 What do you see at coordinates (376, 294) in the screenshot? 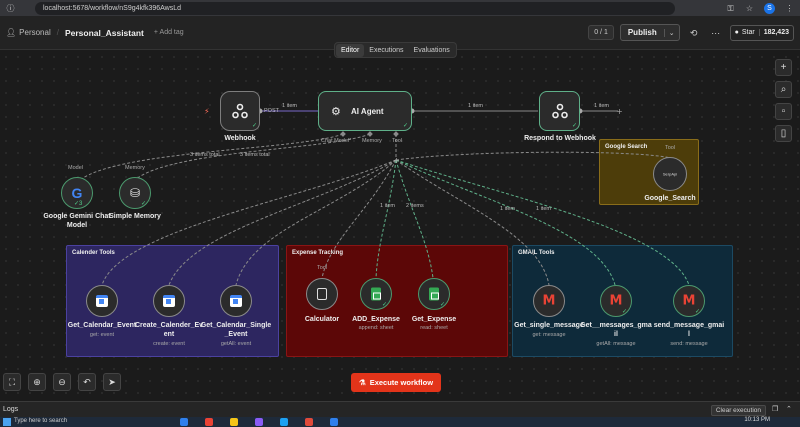
I see `node-add-expense: ✓` at bounding box center [376, 294].